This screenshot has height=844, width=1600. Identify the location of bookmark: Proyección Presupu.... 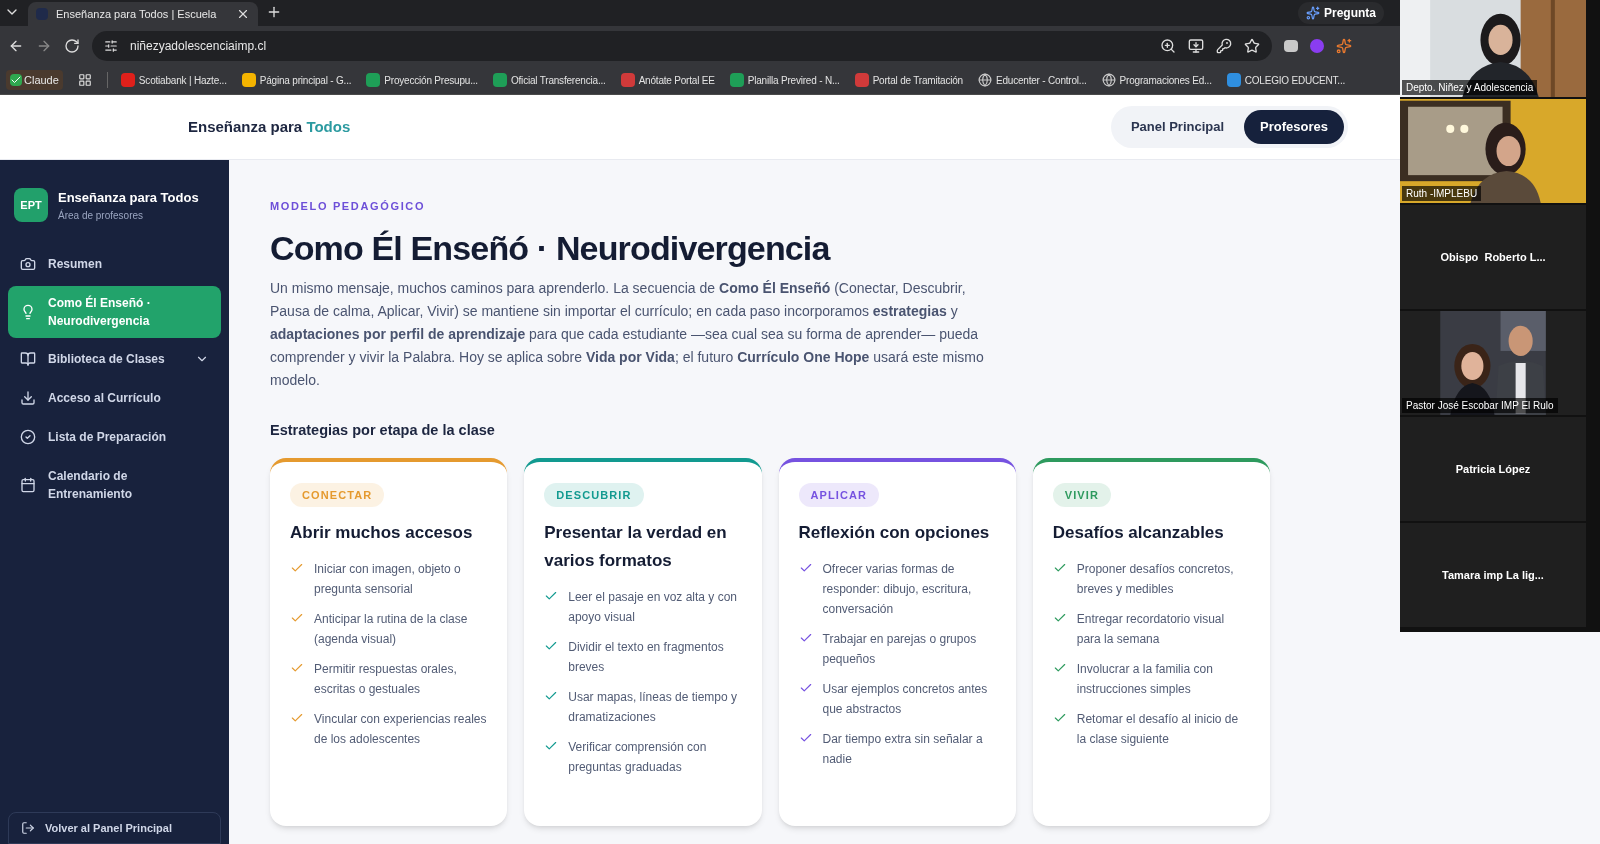
(422, 80).